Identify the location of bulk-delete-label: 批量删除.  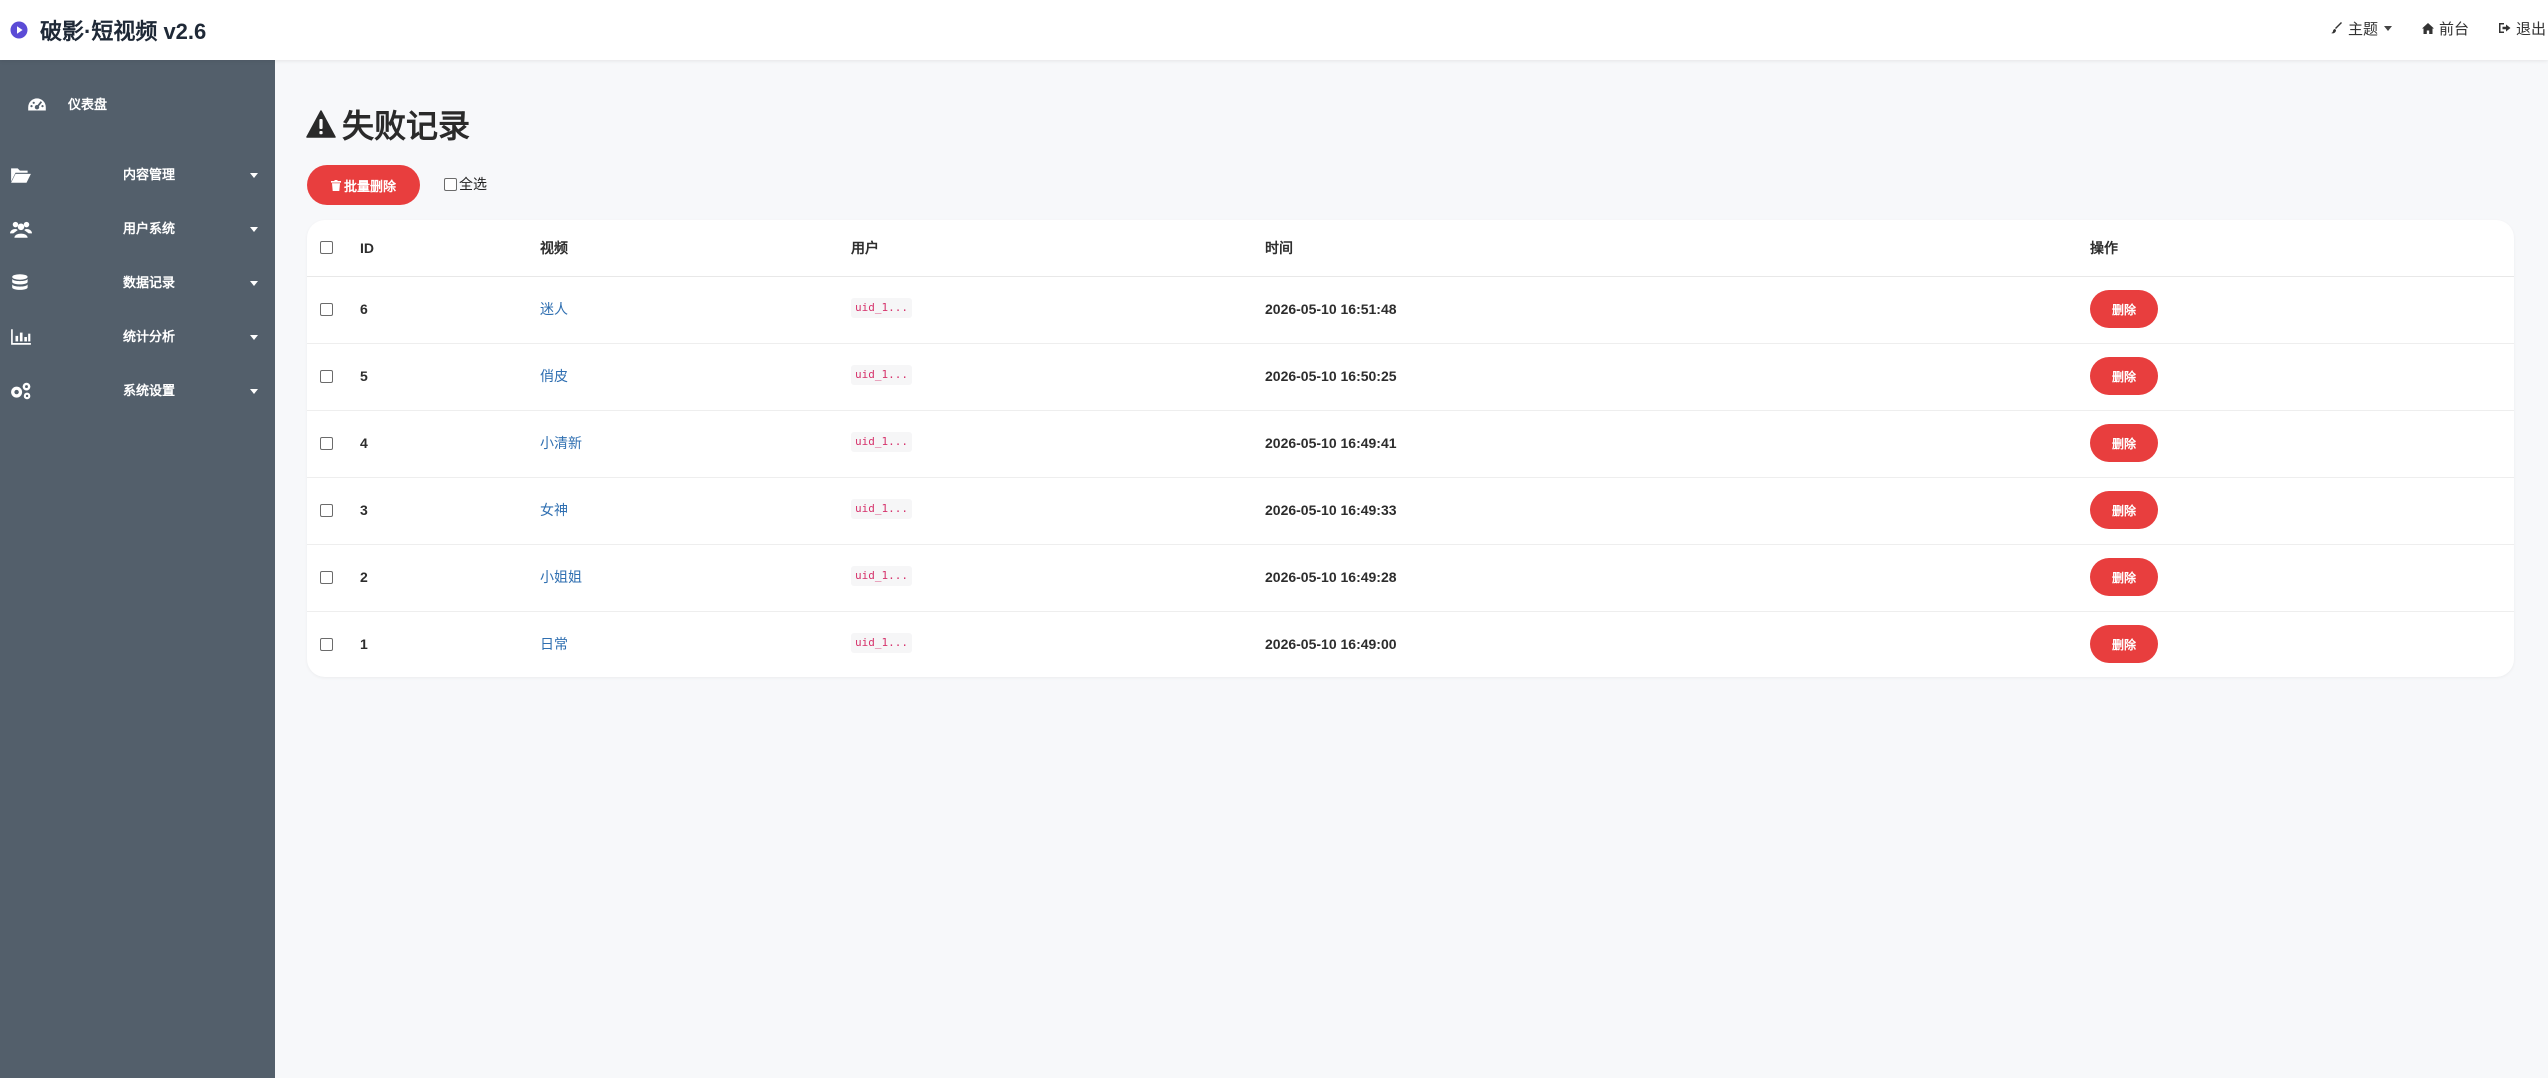
(369, 186).